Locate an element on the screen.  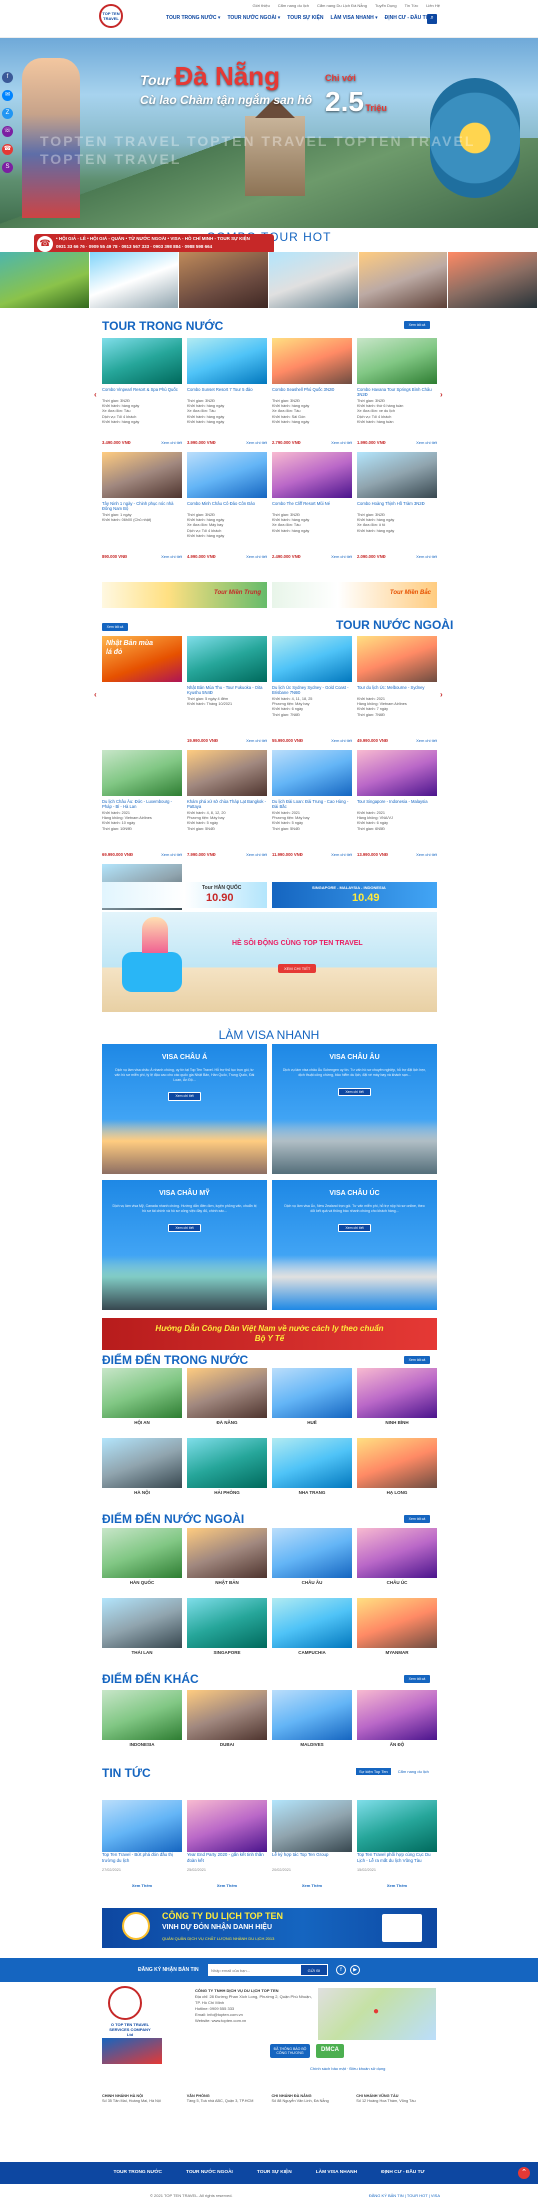
visa-europe-button: Xem chi tiết is located at coordinates (354, 1091).